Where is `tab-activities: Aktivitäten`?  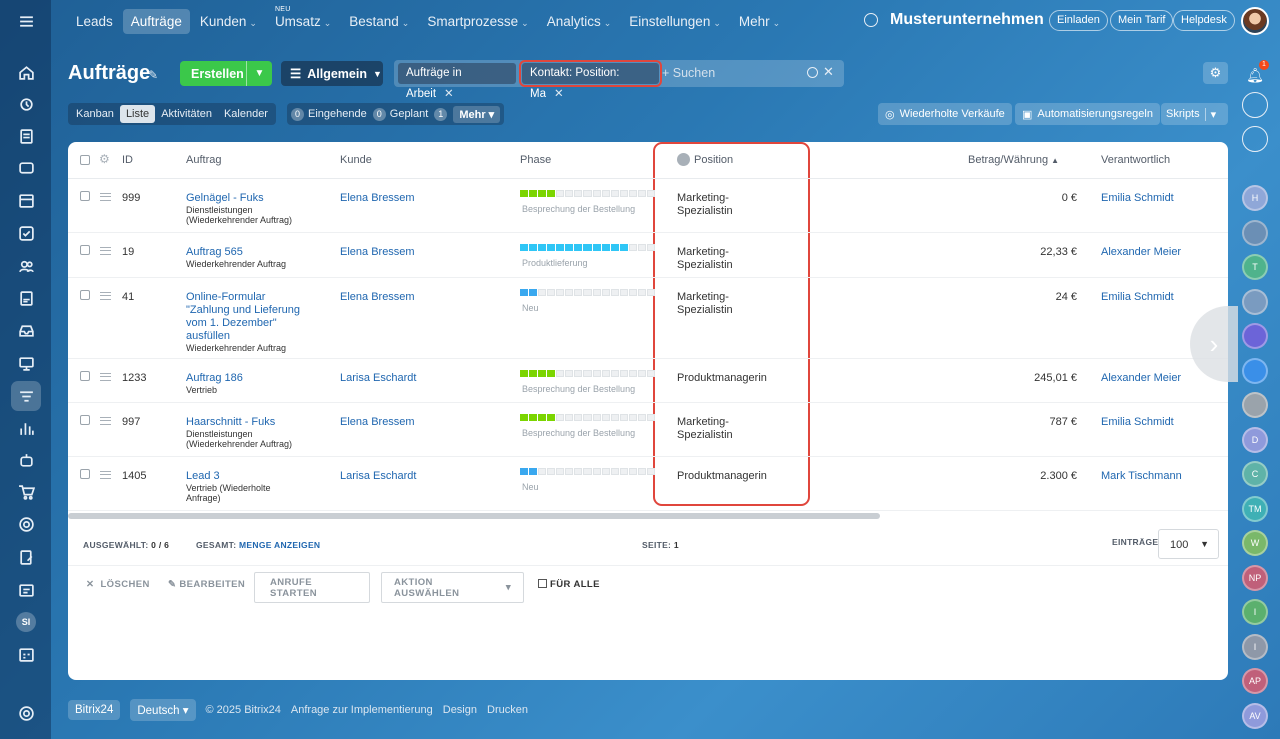 tab-activities: Aktivitäten is located at coordinates (186, 114).